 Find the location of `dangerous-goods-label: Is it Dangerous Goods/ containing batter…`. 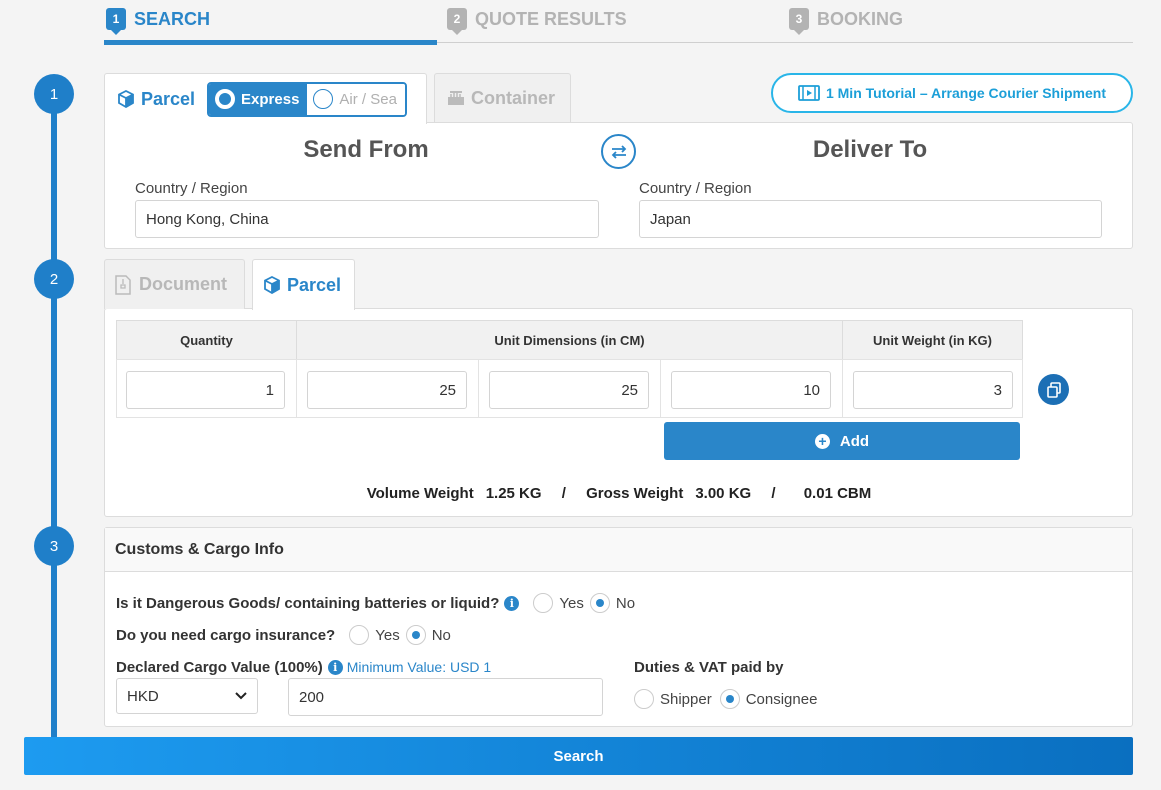

dangerous-goods-label: Is it Dangerous Goods/ containing batter… is located at coordinates (308, 603).